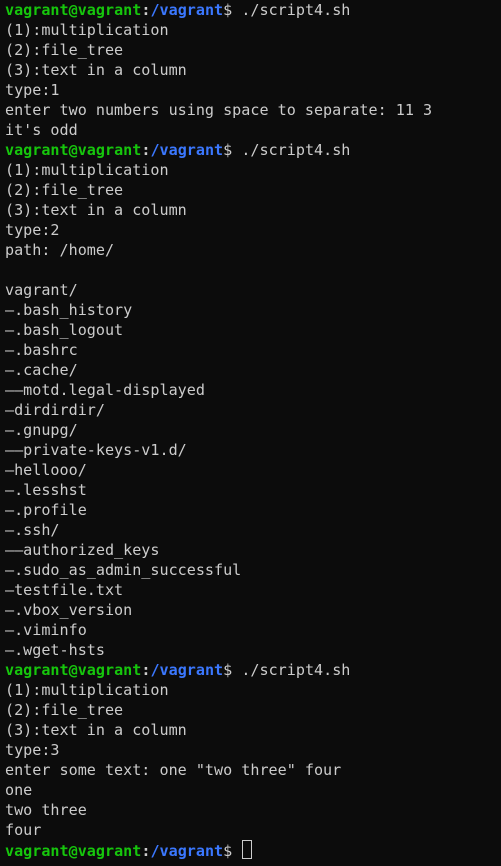 The width and height of the screenshot is (501, 866). I want to click on output-line: ——private-keys-v1.d/, so click(96, 450).